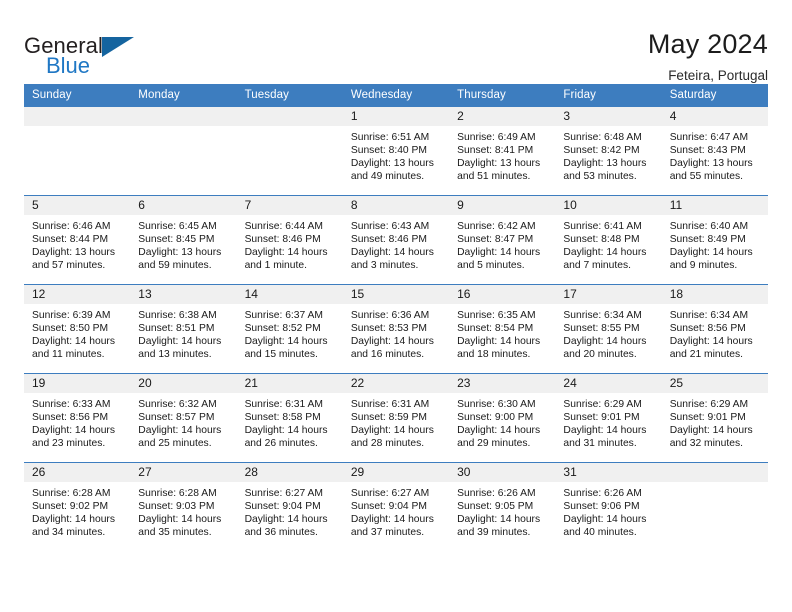 This screenshot has height=612, width=792. I want to click on sunrise-text: Sunrise: 6:41 AM, so click(602, 226).